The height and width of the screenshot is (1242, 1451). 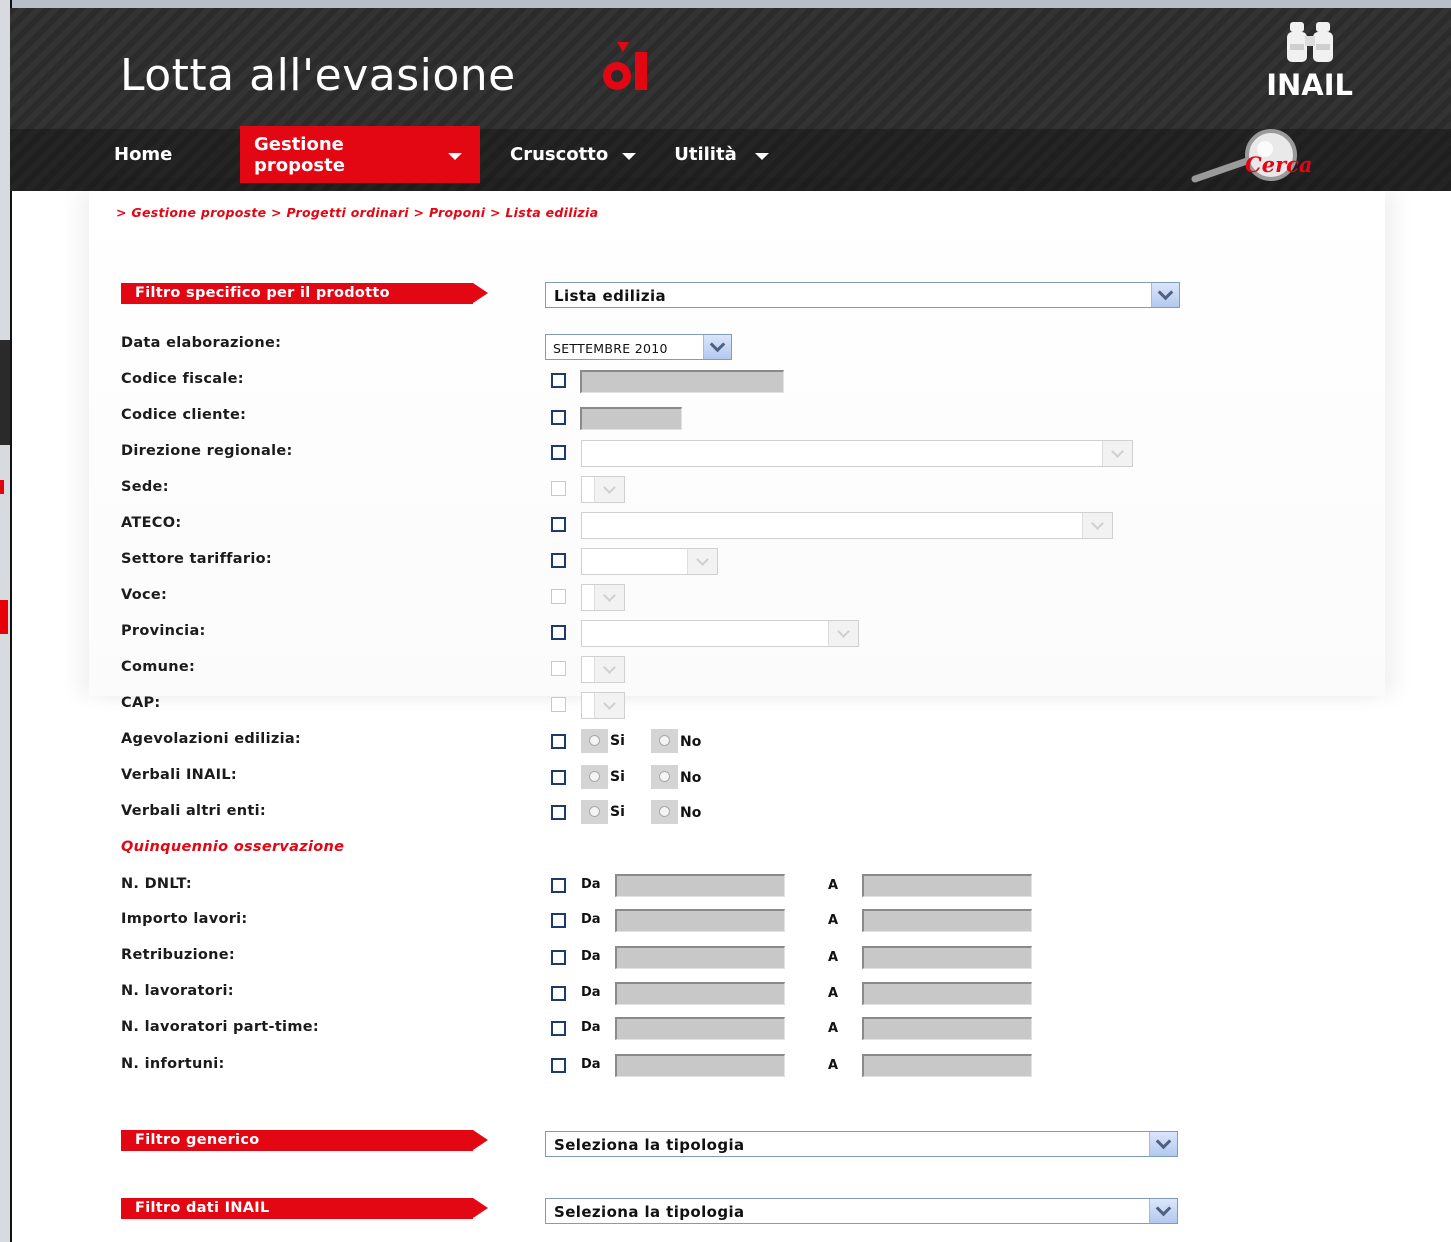 I want to click on direzione-regionale-select, so click(x=857, y=453).